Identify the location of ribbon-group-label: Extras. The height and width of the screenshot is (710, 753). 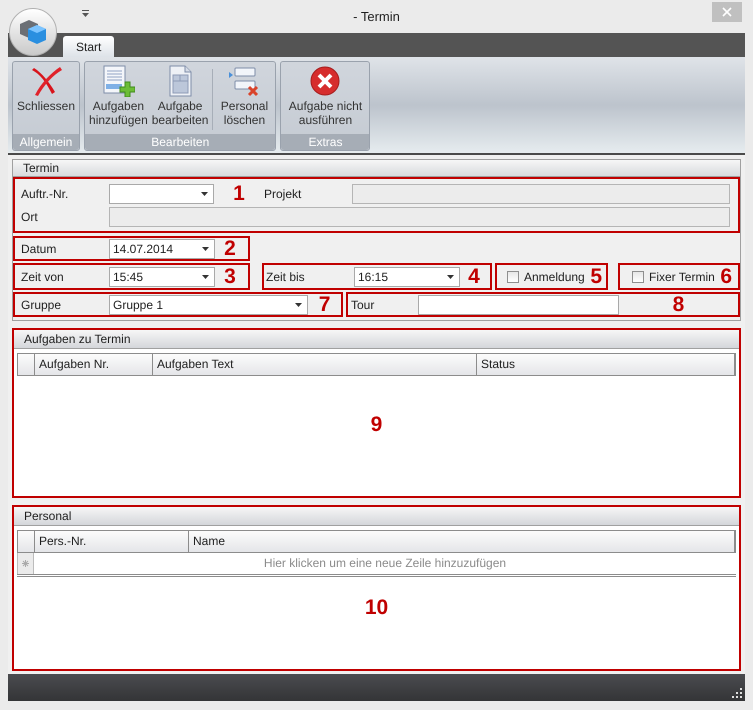
(325, 142).